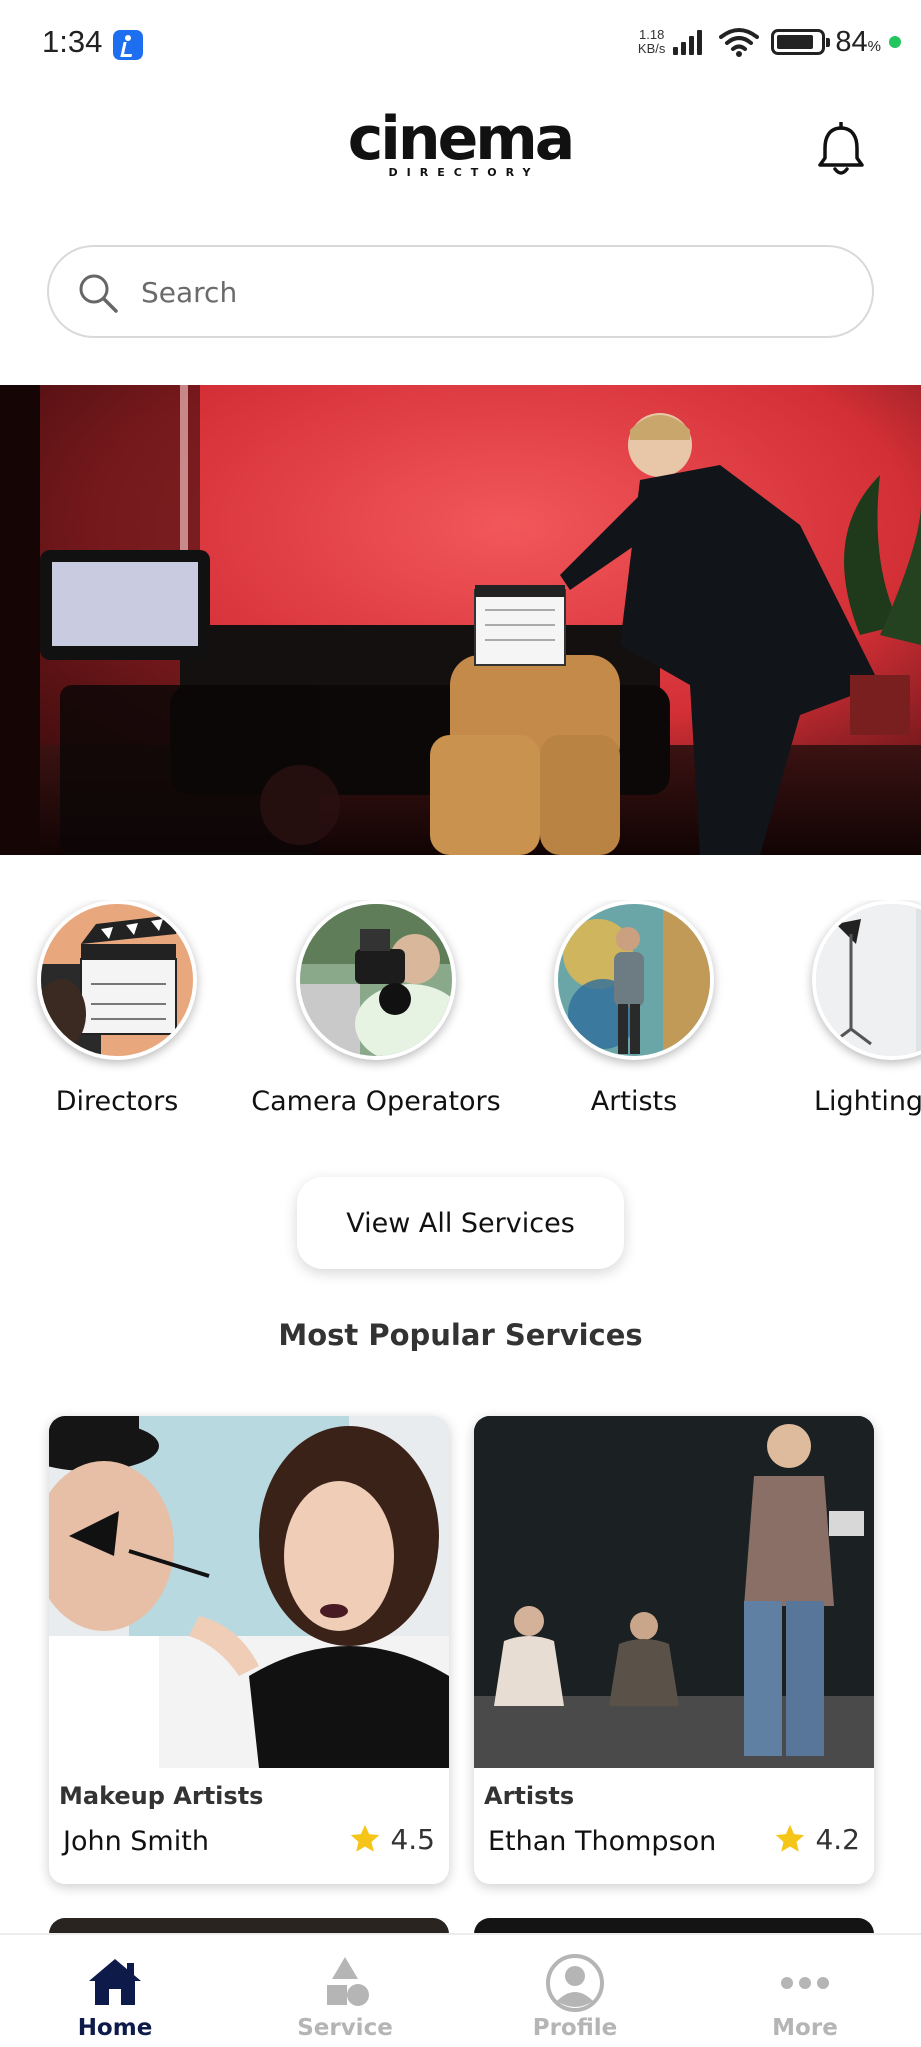  I want to click on status-dot, so click(895, 42).